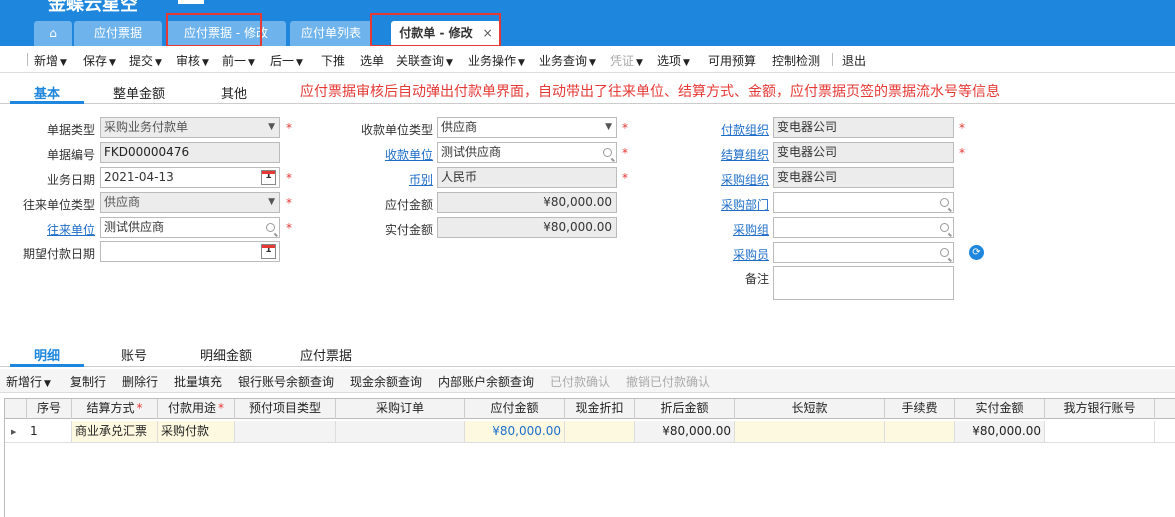 The height and width of the screenshot is (517, 1175). I want to click on new-button: 新增 ▼, so click(50, 60).